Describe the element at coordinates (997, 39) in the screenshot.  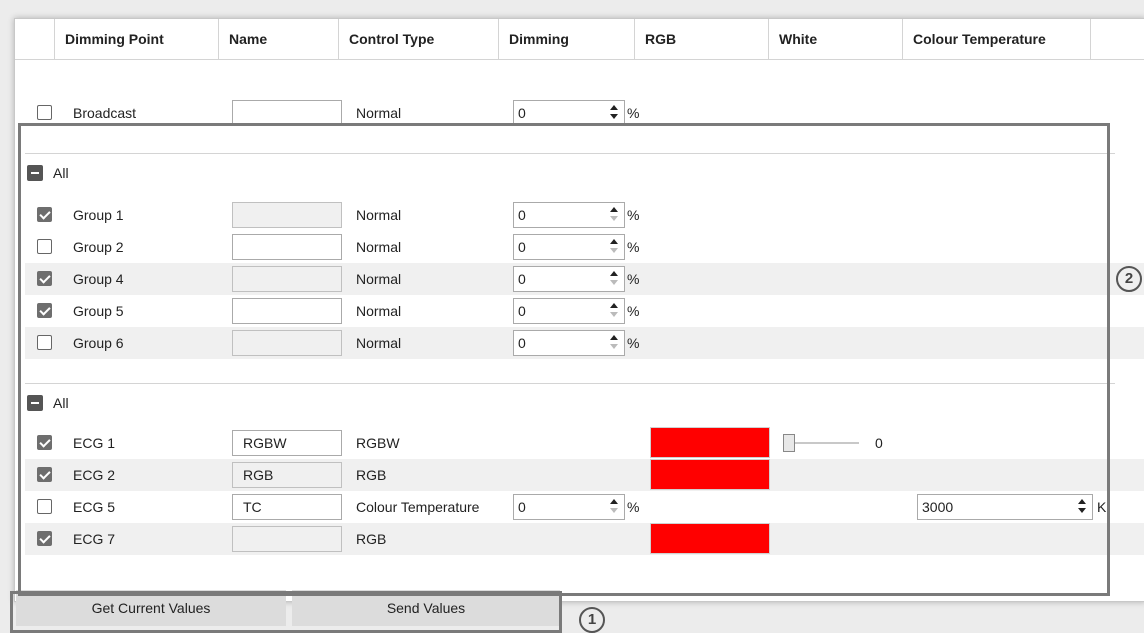
I see `header-colour-temperature: Colour Temperature` at that location.